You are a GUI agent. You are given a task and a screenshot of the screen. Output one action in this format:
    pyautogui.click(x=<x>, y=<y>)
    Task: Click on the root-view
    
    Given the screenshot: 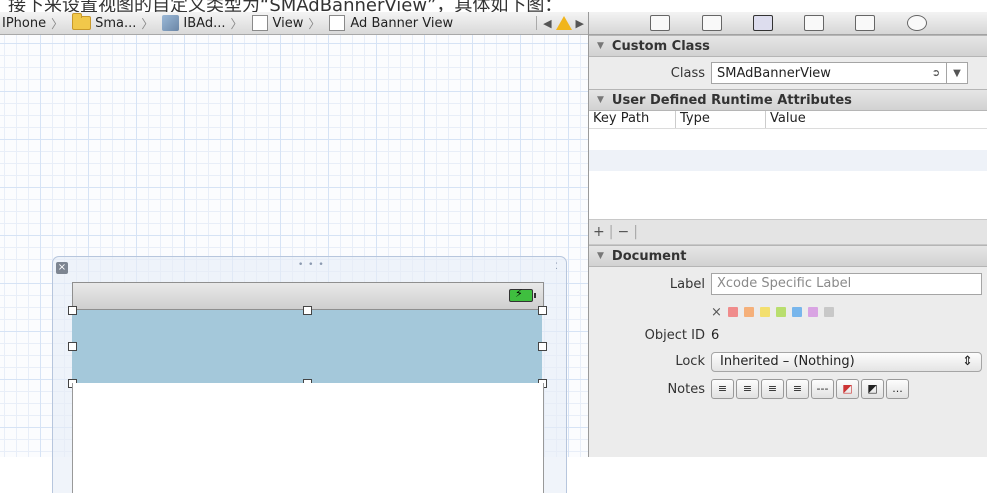 What is the action you would take?
    pyautogui.click(x=308, y=438)
    